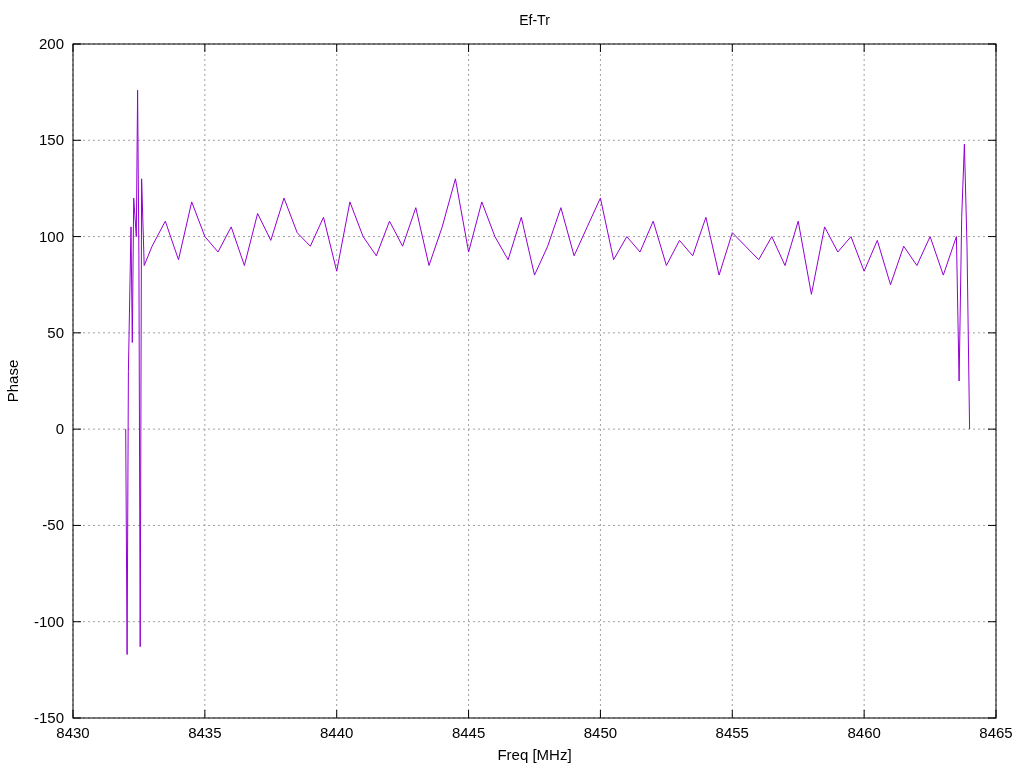 The image size is (1024, 768). I want to click on x-tick-label: 8440, so click(337, 732).